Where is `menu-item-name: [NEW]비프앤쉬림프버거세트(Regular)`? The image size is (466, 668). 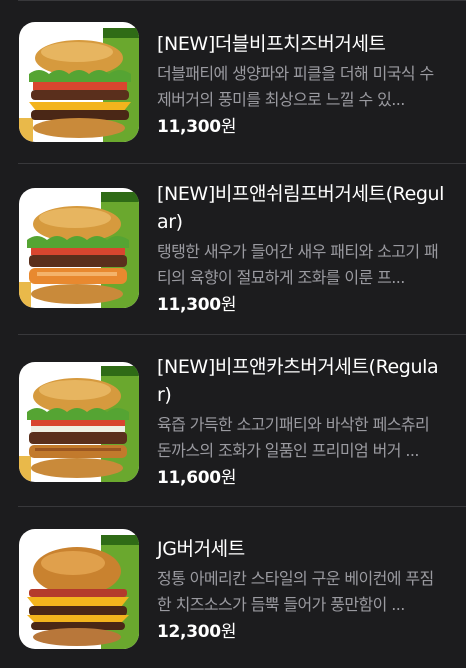
menu-item-name: [NEW]비프앤쉬림프버거세트(Regular) is located at coordinates (301, 208).